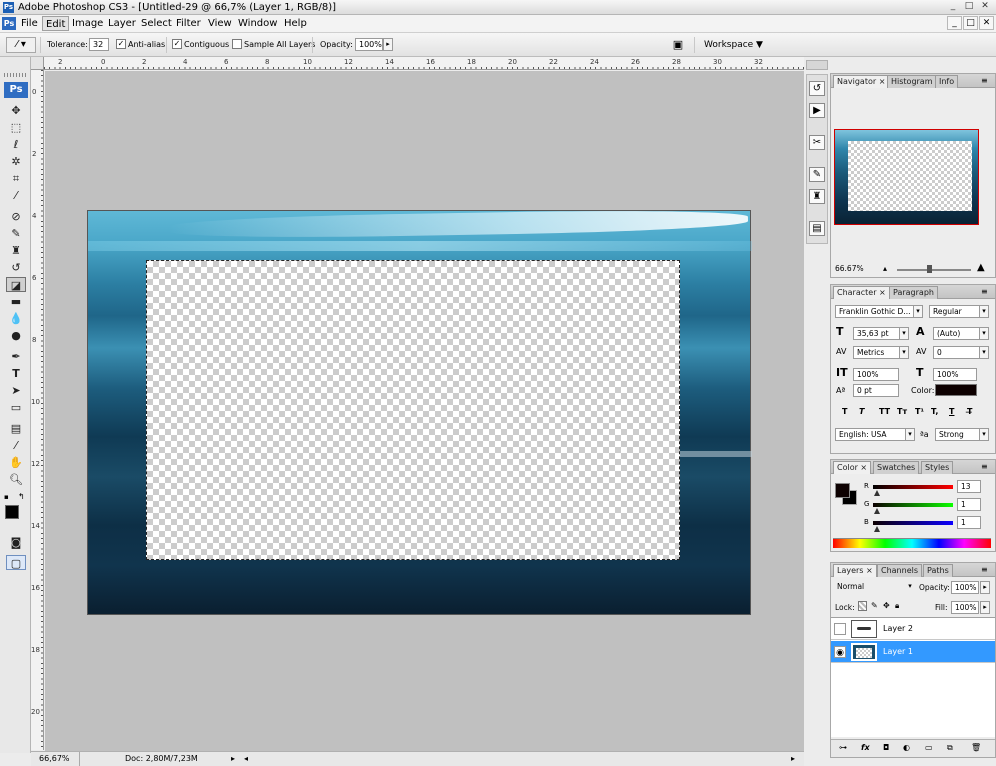 Image resolution: width=996 pixels, height=766 pixels. I want to click on history-icon: ↺, so click(817, 88).